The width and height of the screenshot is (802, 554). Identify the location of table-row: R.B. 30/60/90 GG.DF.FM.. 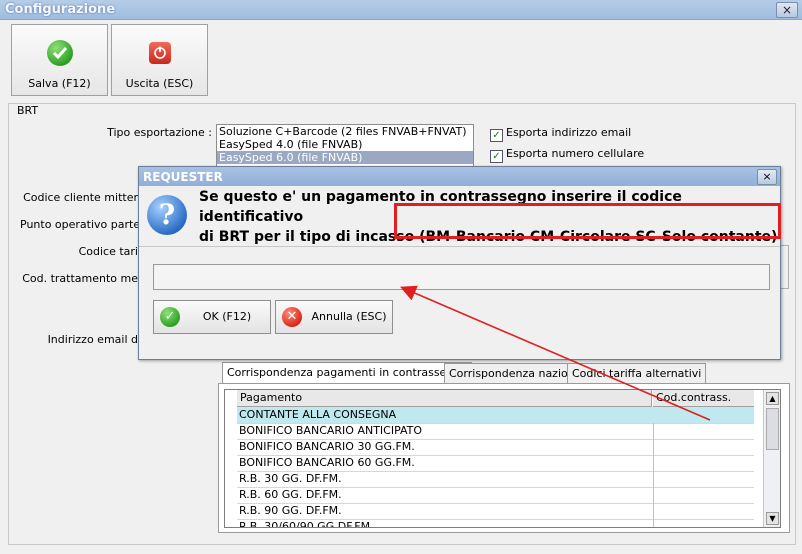
(495, 523).